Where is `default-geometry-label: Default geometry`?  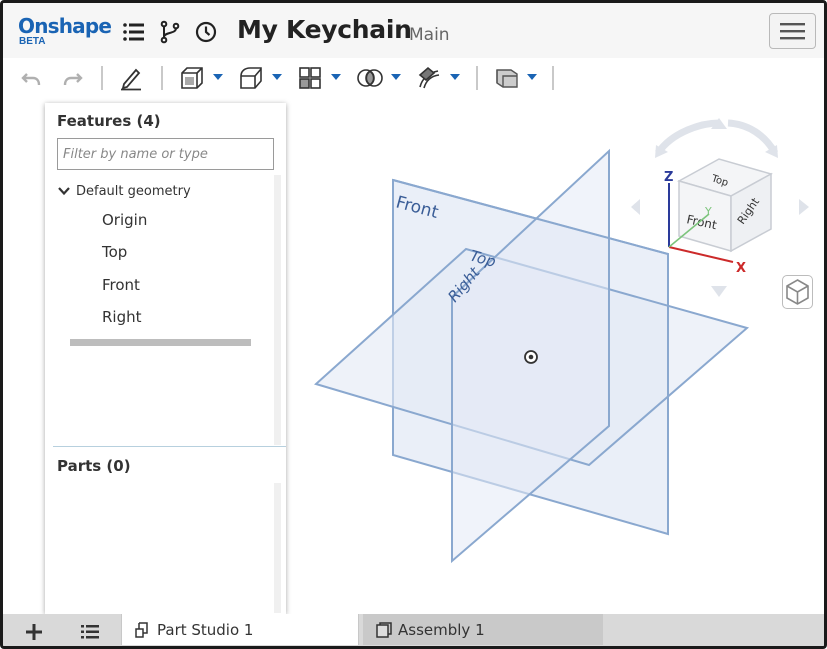 default-geometry-label: Default geometry is located at coordinates (133, 191).